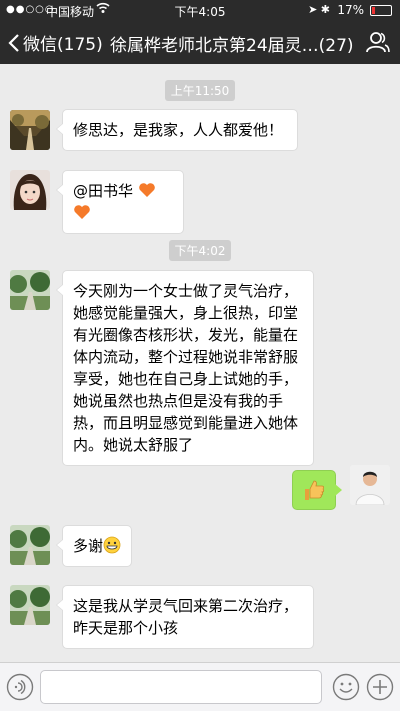 This screenshot has width=400, height=711. Describe the element at coordinates (63, 45) in the screenshot. I see `back-label: 微信(175)` at that location.